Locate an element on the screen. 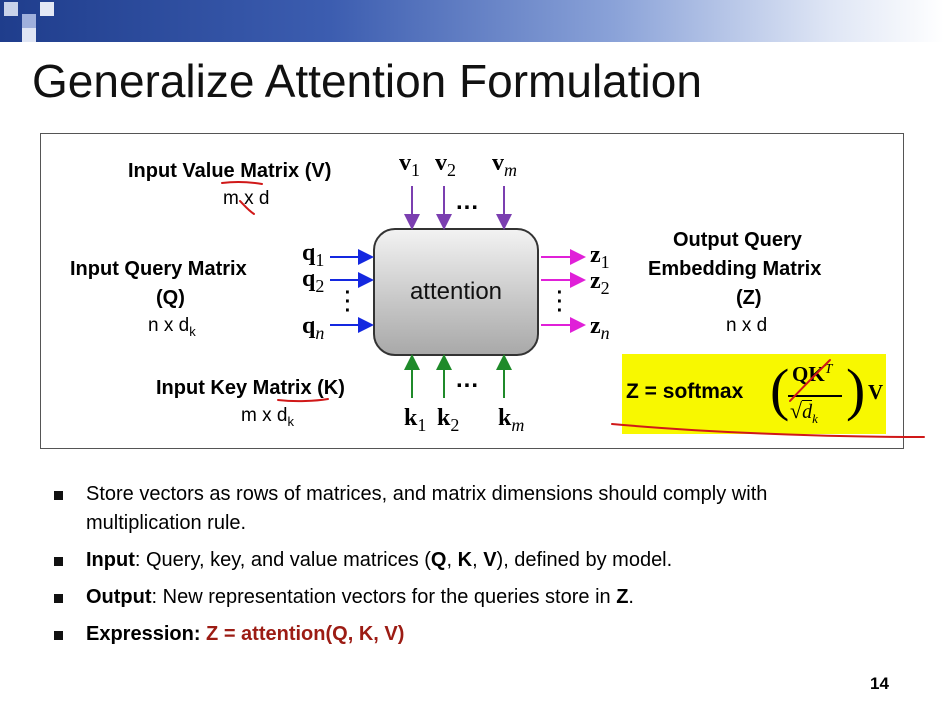  ink-strike-formula is located at coordinates (810, 380).